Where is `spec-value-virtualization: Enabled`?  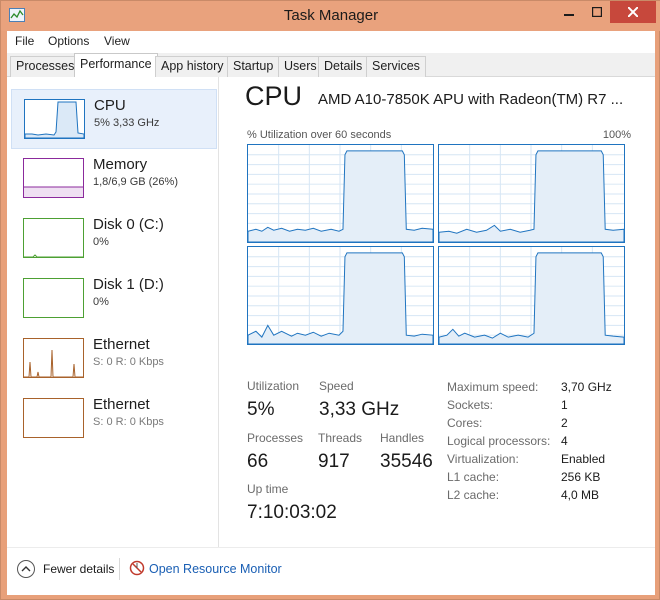
spec-value-virtualization: Enabled is located at coordinates (583, 459).